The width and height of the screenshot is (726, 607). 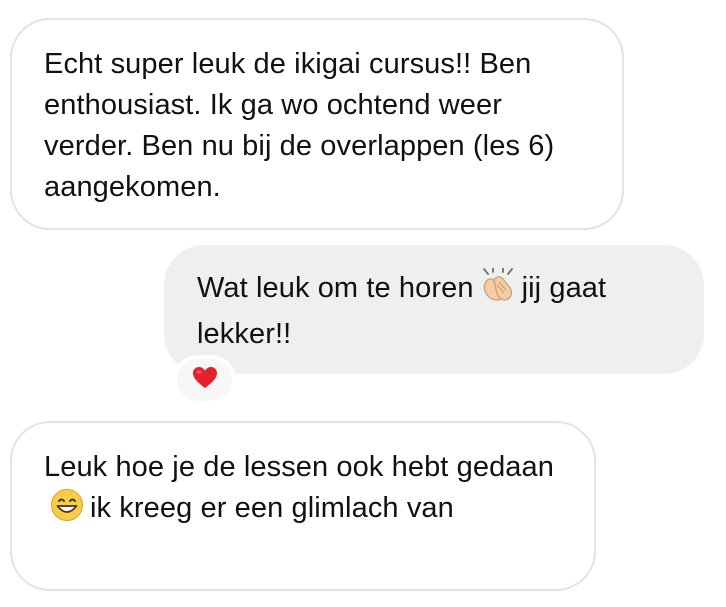 What do you see at coordinates (498, 290) in the screenshot?
I see `clapping-hands-icon` at bounding box center [498, 290].